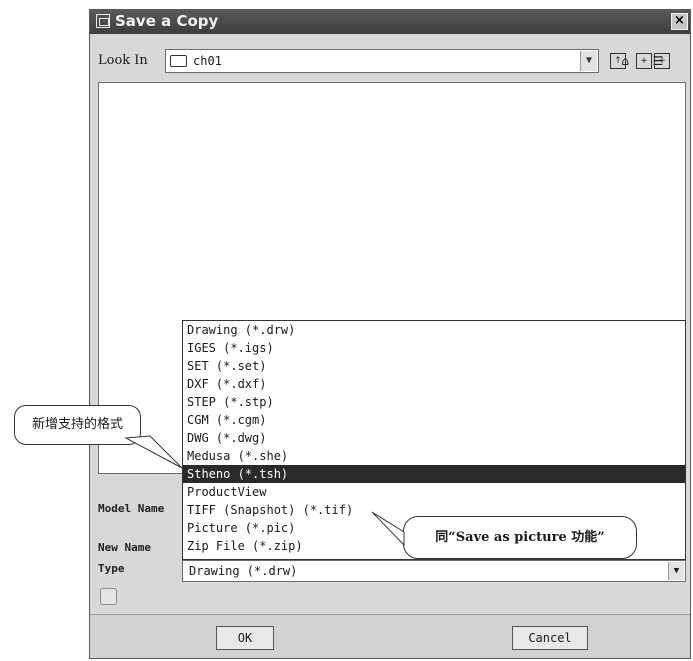  Describe the element at coordinates (679, 21) in the screenshot. I see `close-button: ×` at that location.